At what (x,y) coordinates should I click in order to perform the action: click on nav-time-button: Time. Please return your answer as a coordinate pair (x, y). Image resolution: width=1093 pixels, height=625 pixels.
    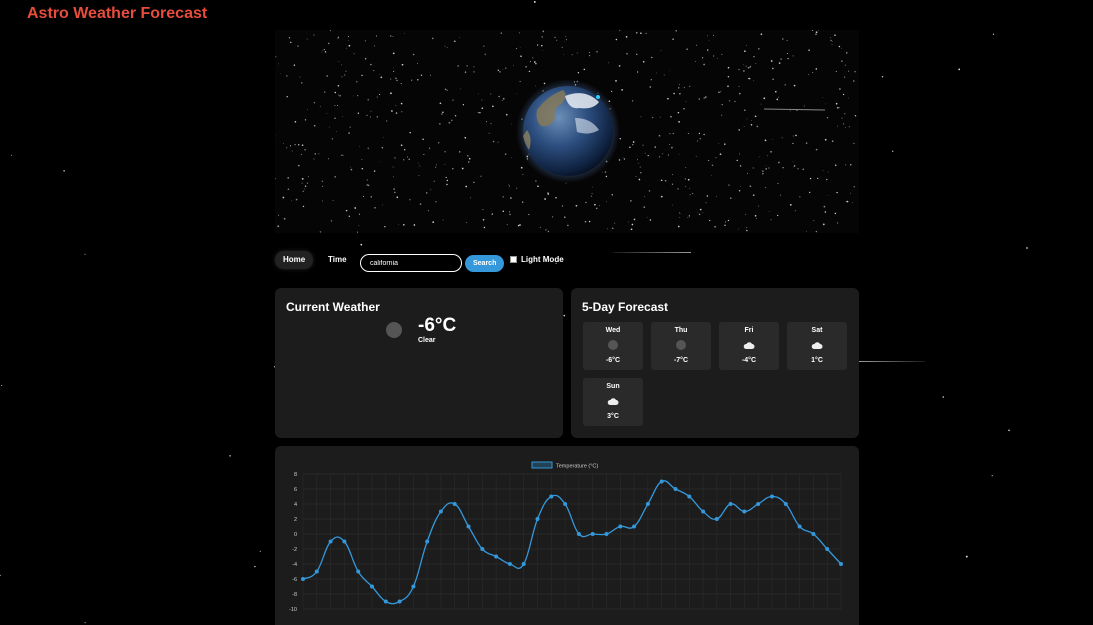
    Looking at the image, I should click on (337, 260).